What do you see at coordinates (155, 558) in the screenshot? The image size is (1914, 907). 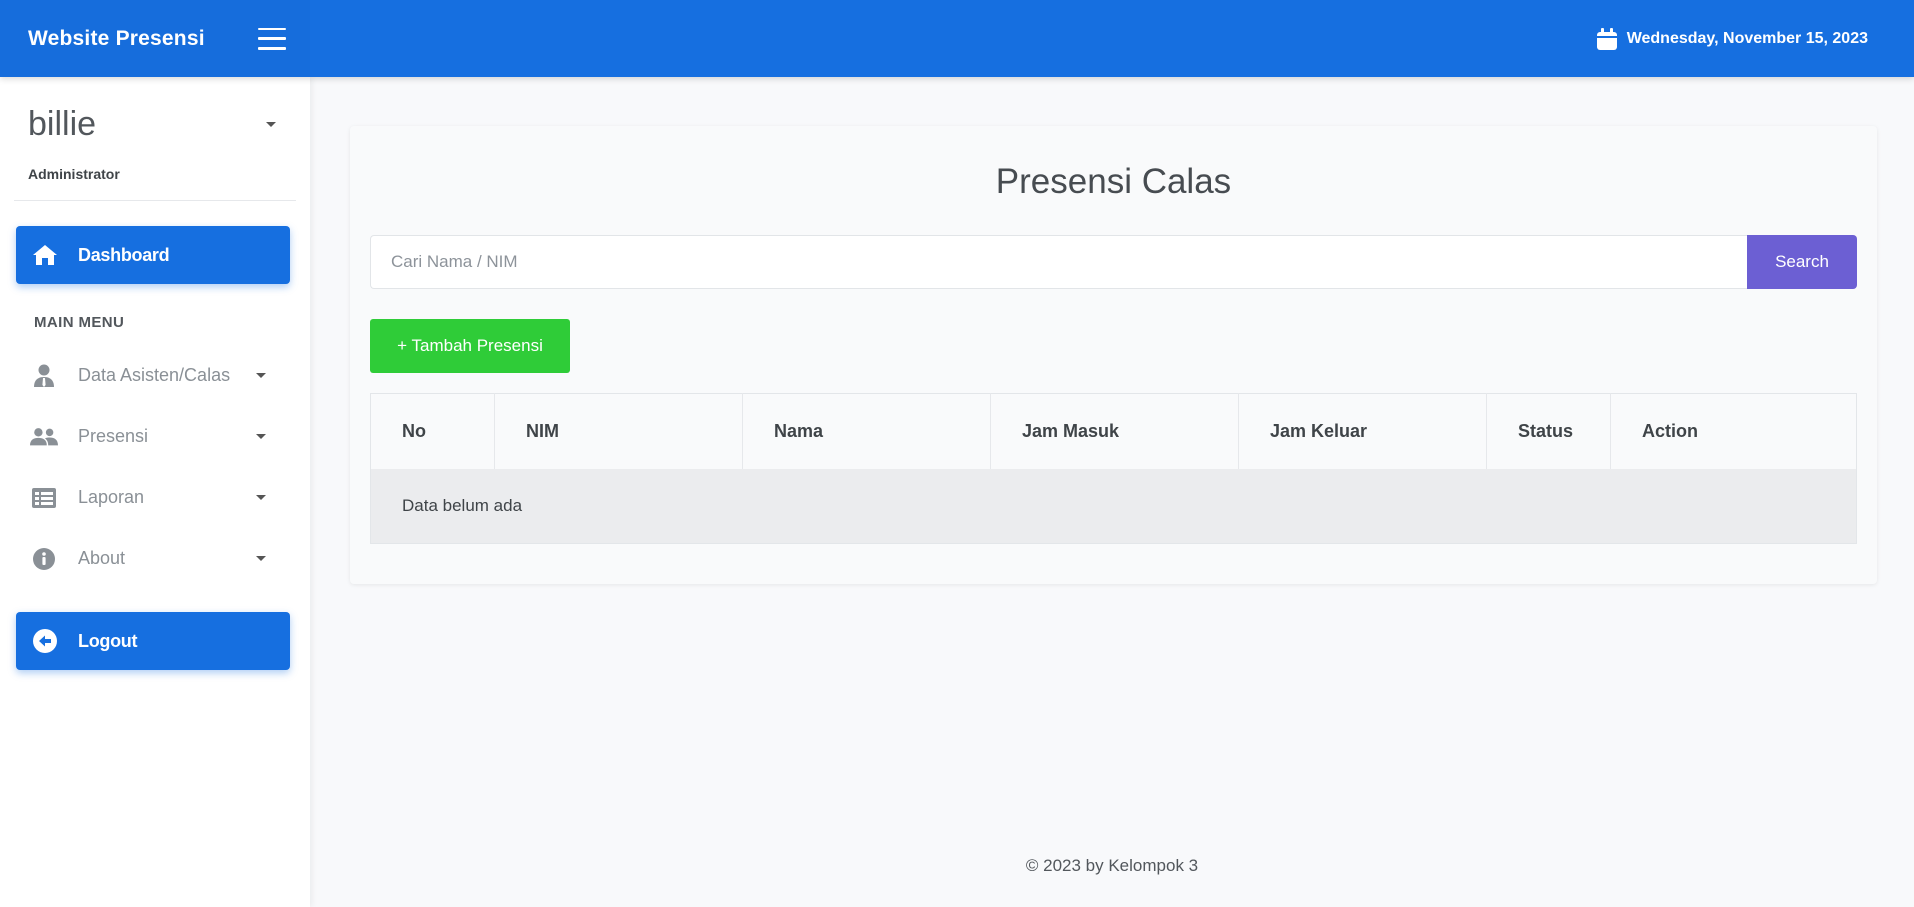 I see `sidebar-item-about: About` at bounding box center [155, 558].